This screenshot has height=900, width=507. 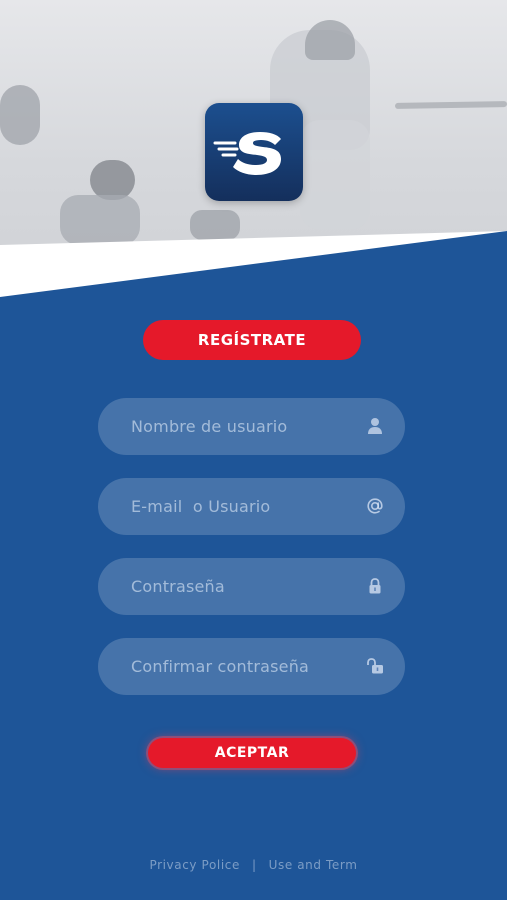 I want to click on unlock-icon, so click(x=375, y=666).